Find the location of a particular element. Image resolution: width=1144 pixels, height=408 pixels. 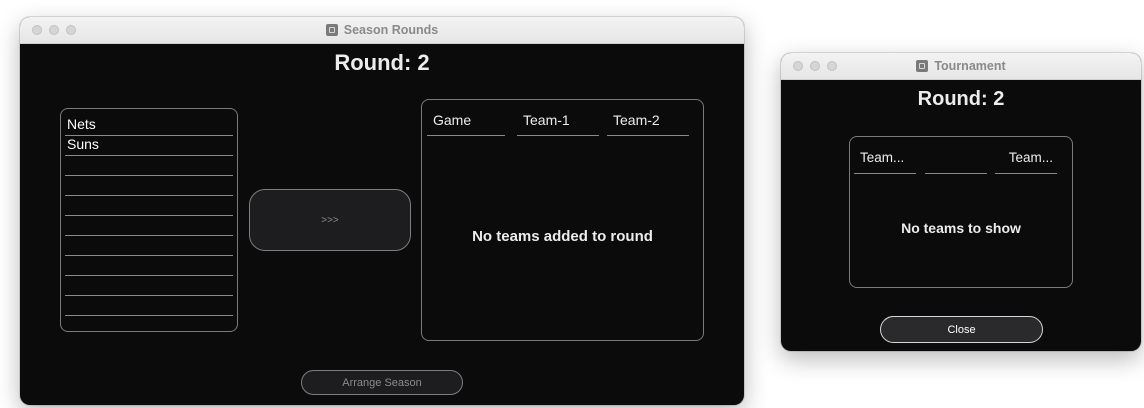

tournament-titlebar: Tournament is located at coordinates (961, 66).